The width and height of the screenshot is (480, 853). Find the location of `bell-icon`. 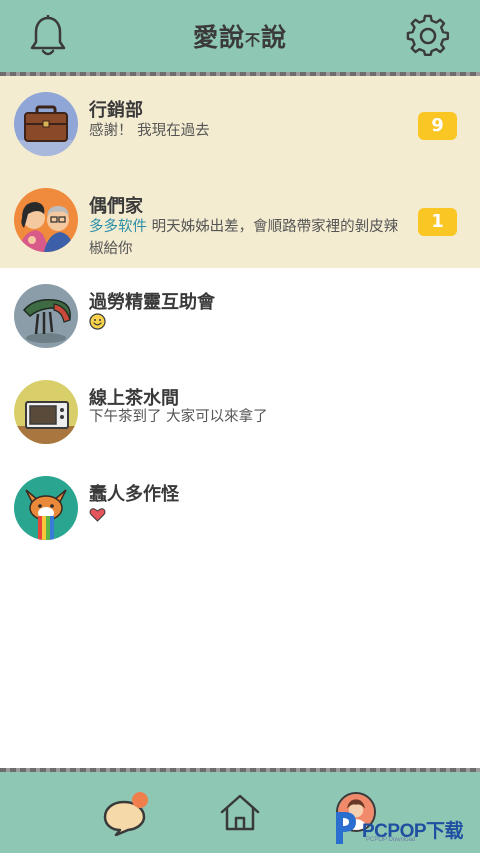

bell-icon is located at coordinates (48, 36).